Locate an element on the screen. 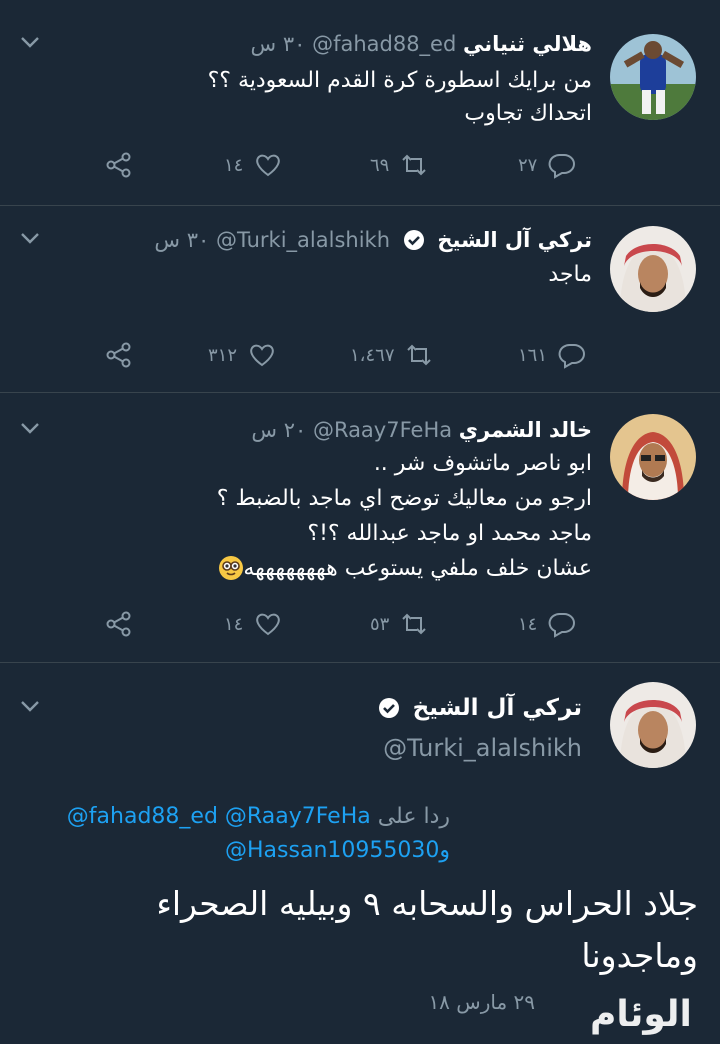 The height and width of the screenshot is (1044, 720). reply-count: ٢٧ is located at coordinates (528, 165).